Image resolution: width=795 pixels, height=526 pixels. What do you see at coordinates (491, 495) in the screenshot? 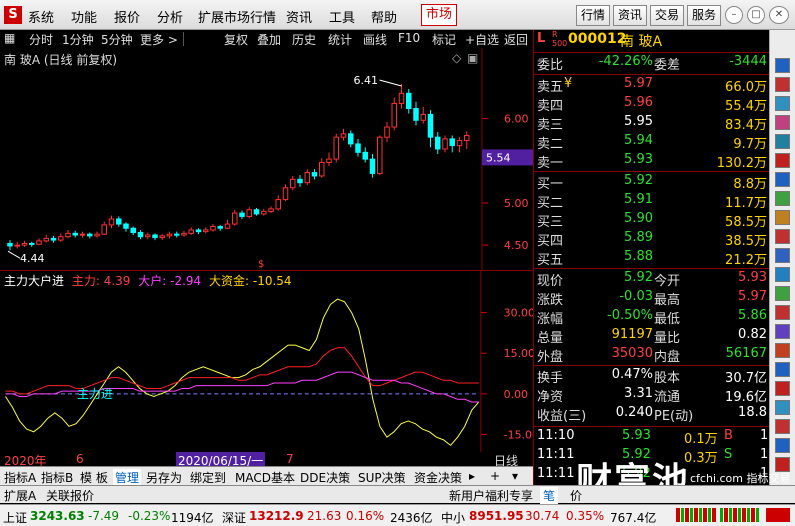
I see `promo-link: 新用户福利专享` at bounding box center [491, 495].